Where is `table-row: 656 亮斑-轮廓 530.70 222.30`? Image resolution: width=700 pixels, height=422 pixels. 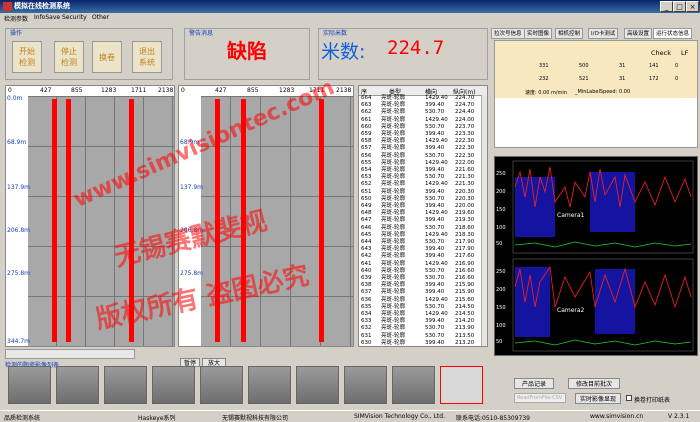
table-row: 656 亮斑-轮廓 530.70 222.30 is located at coordinates (420, 156).